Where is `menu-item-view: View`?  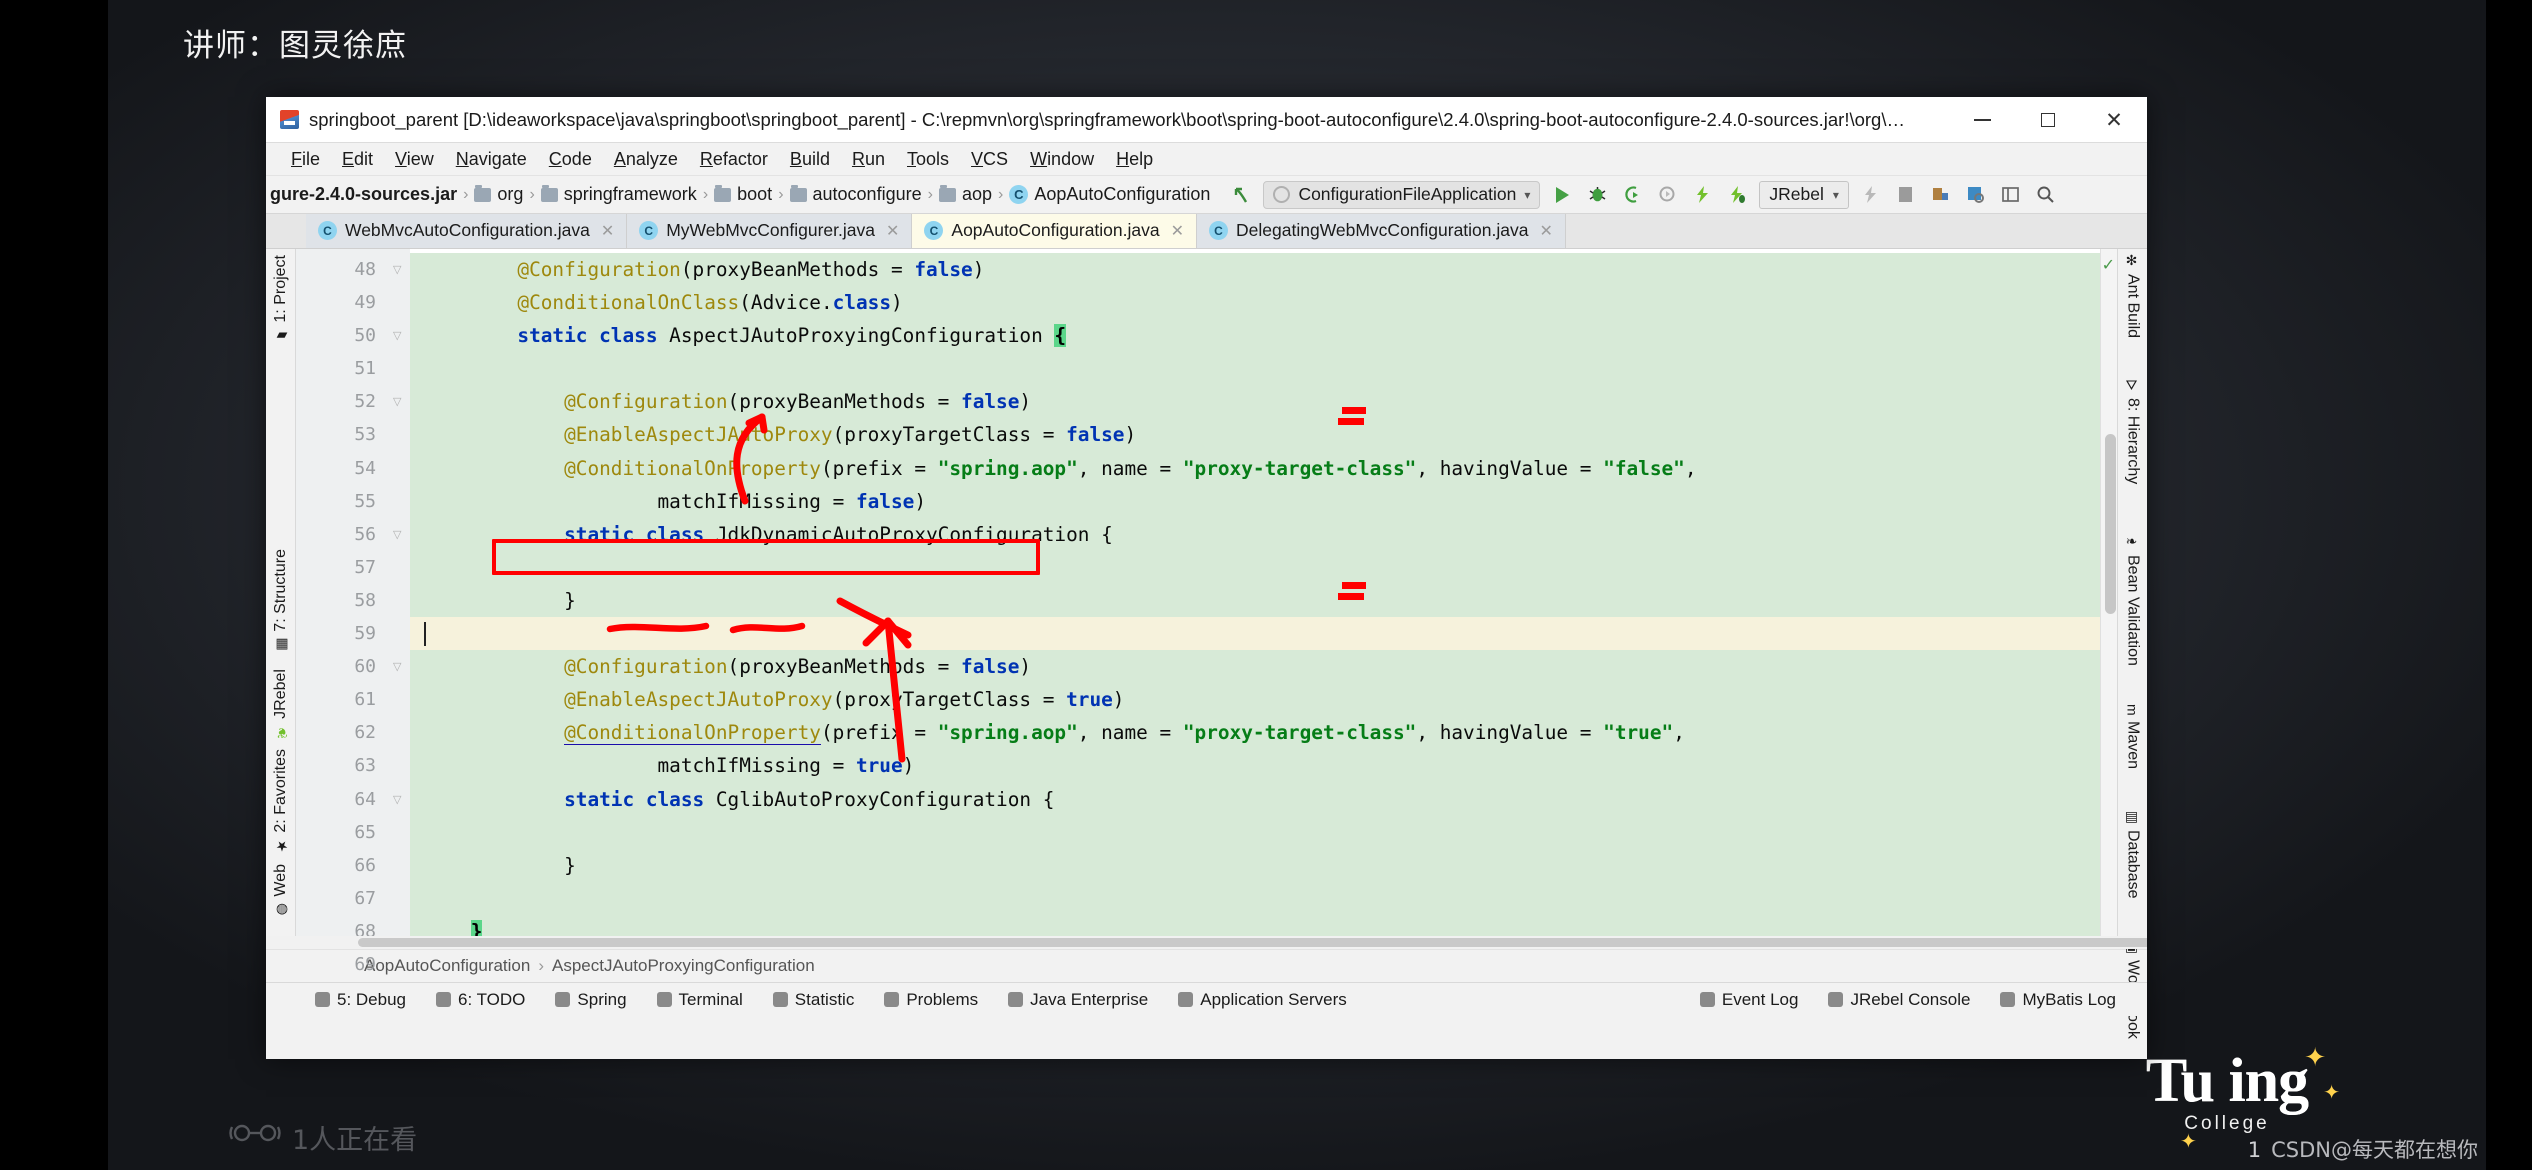 menu-item-view: View is located at coordinates (414, 159).